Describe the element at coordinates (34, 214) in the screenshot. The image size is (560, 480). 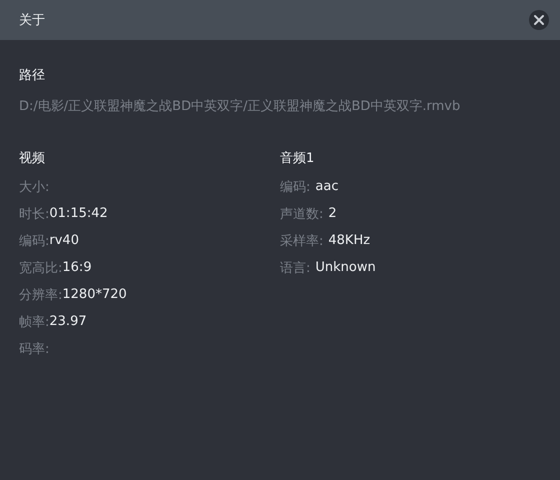
I see `field-label: 时长:` at that location.